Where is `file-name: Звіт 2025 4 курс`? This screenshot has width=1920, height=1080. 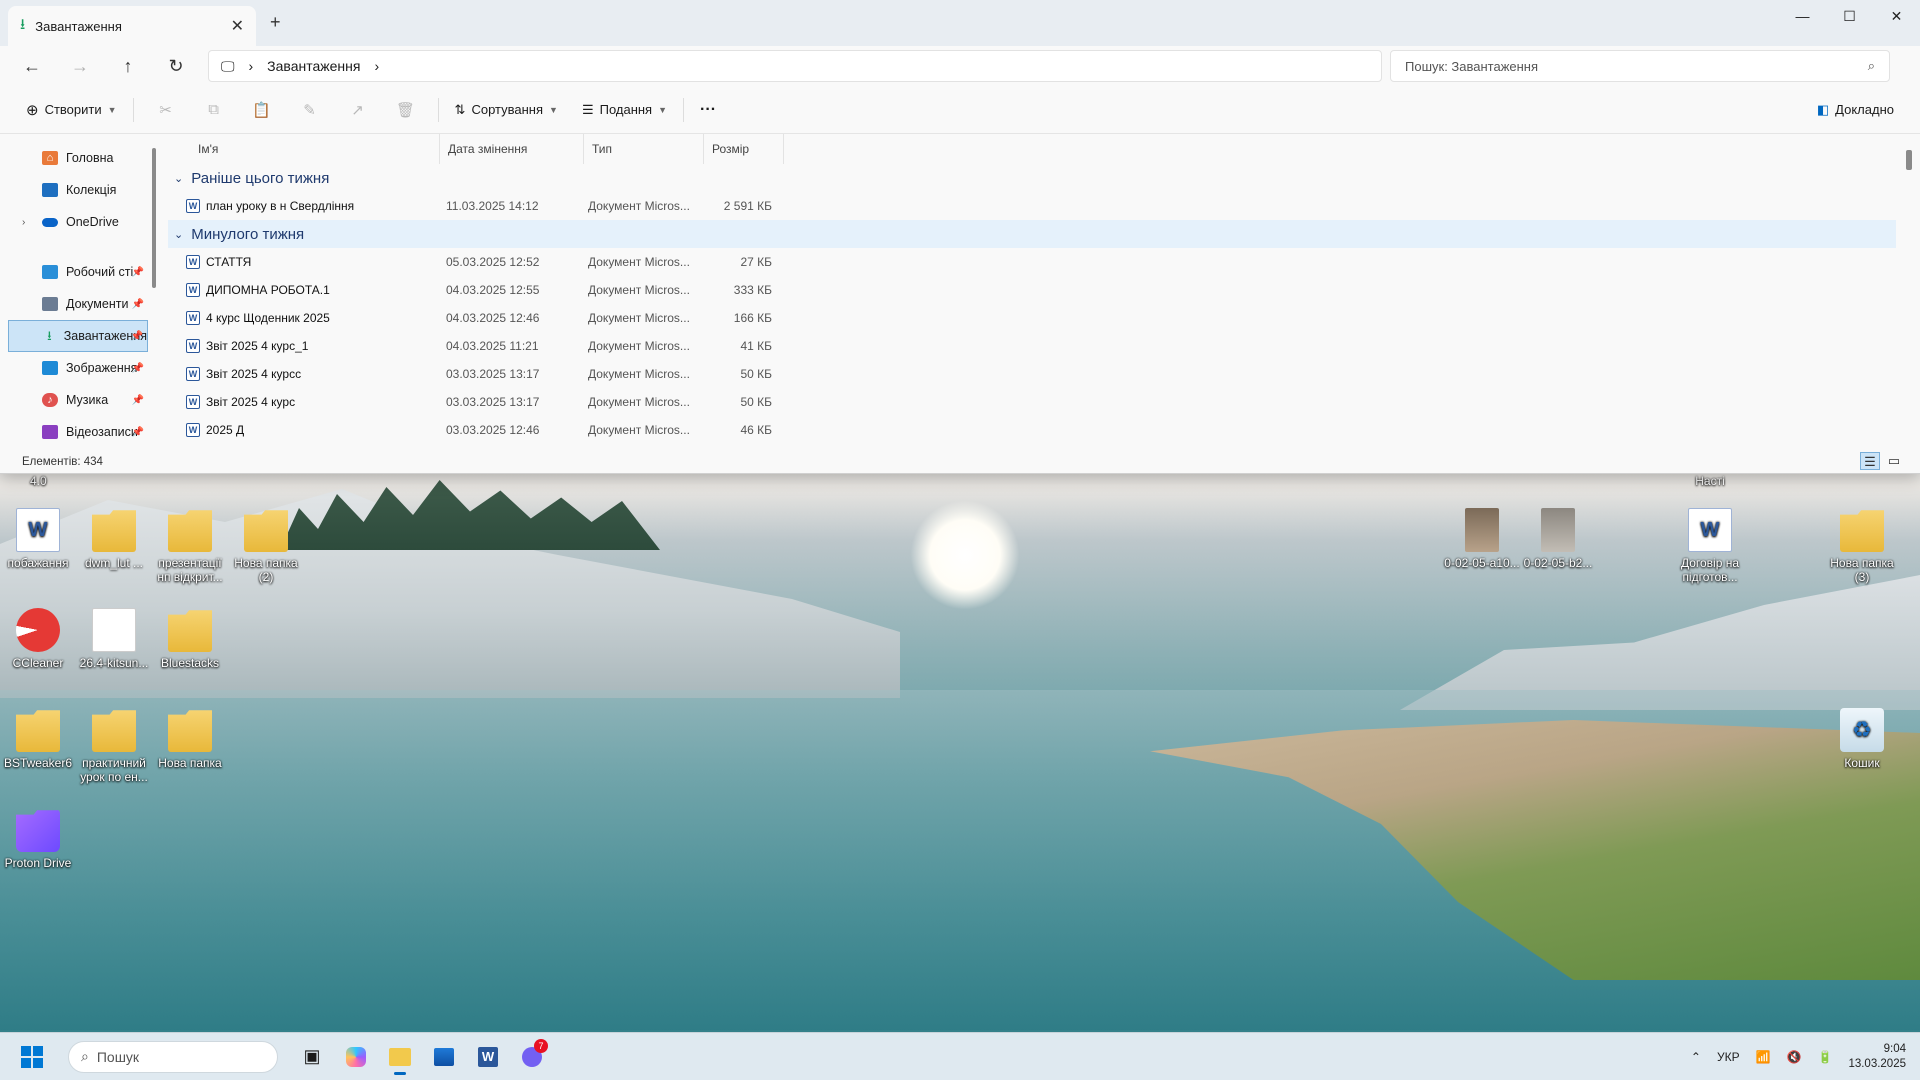
file-name: Звіт 2025 4 курс is located at coordinates (251, 402).